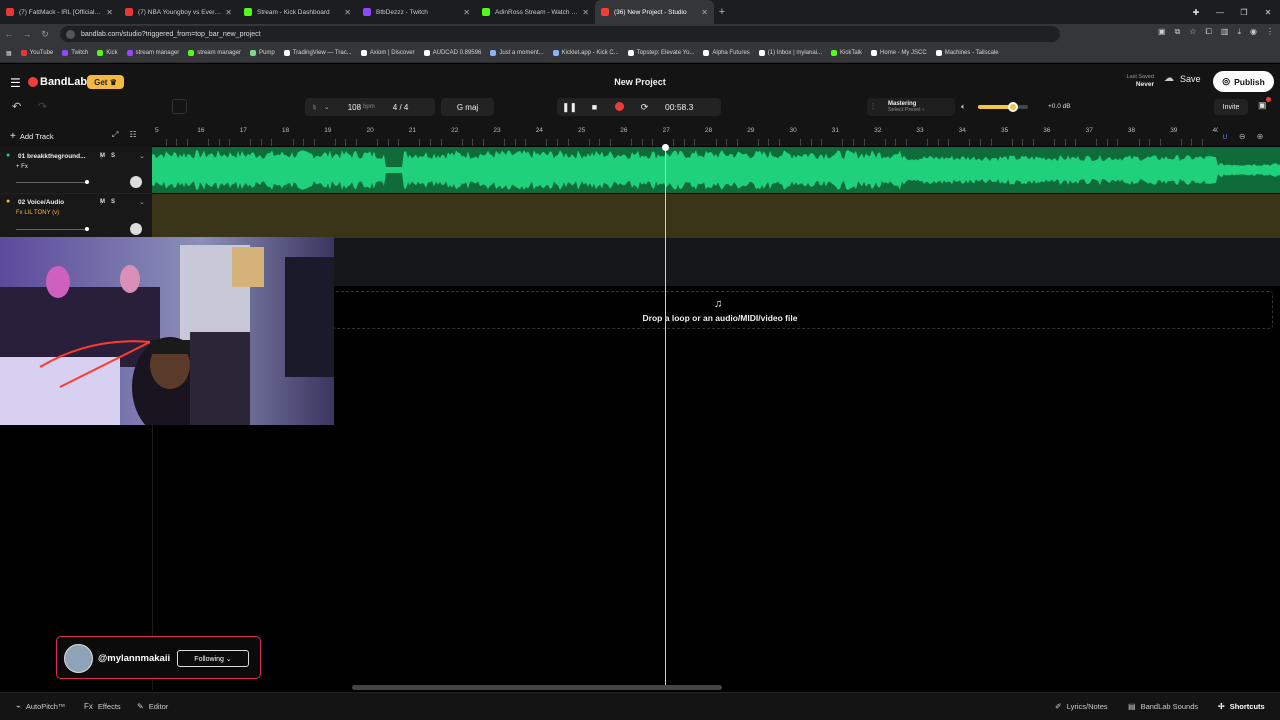 This screenshot has width=1280, height=720. What do you see at coordinates (9, 53) in the screenshot?
I see `apps-icon: ▦` at bounding box center [9, 53].